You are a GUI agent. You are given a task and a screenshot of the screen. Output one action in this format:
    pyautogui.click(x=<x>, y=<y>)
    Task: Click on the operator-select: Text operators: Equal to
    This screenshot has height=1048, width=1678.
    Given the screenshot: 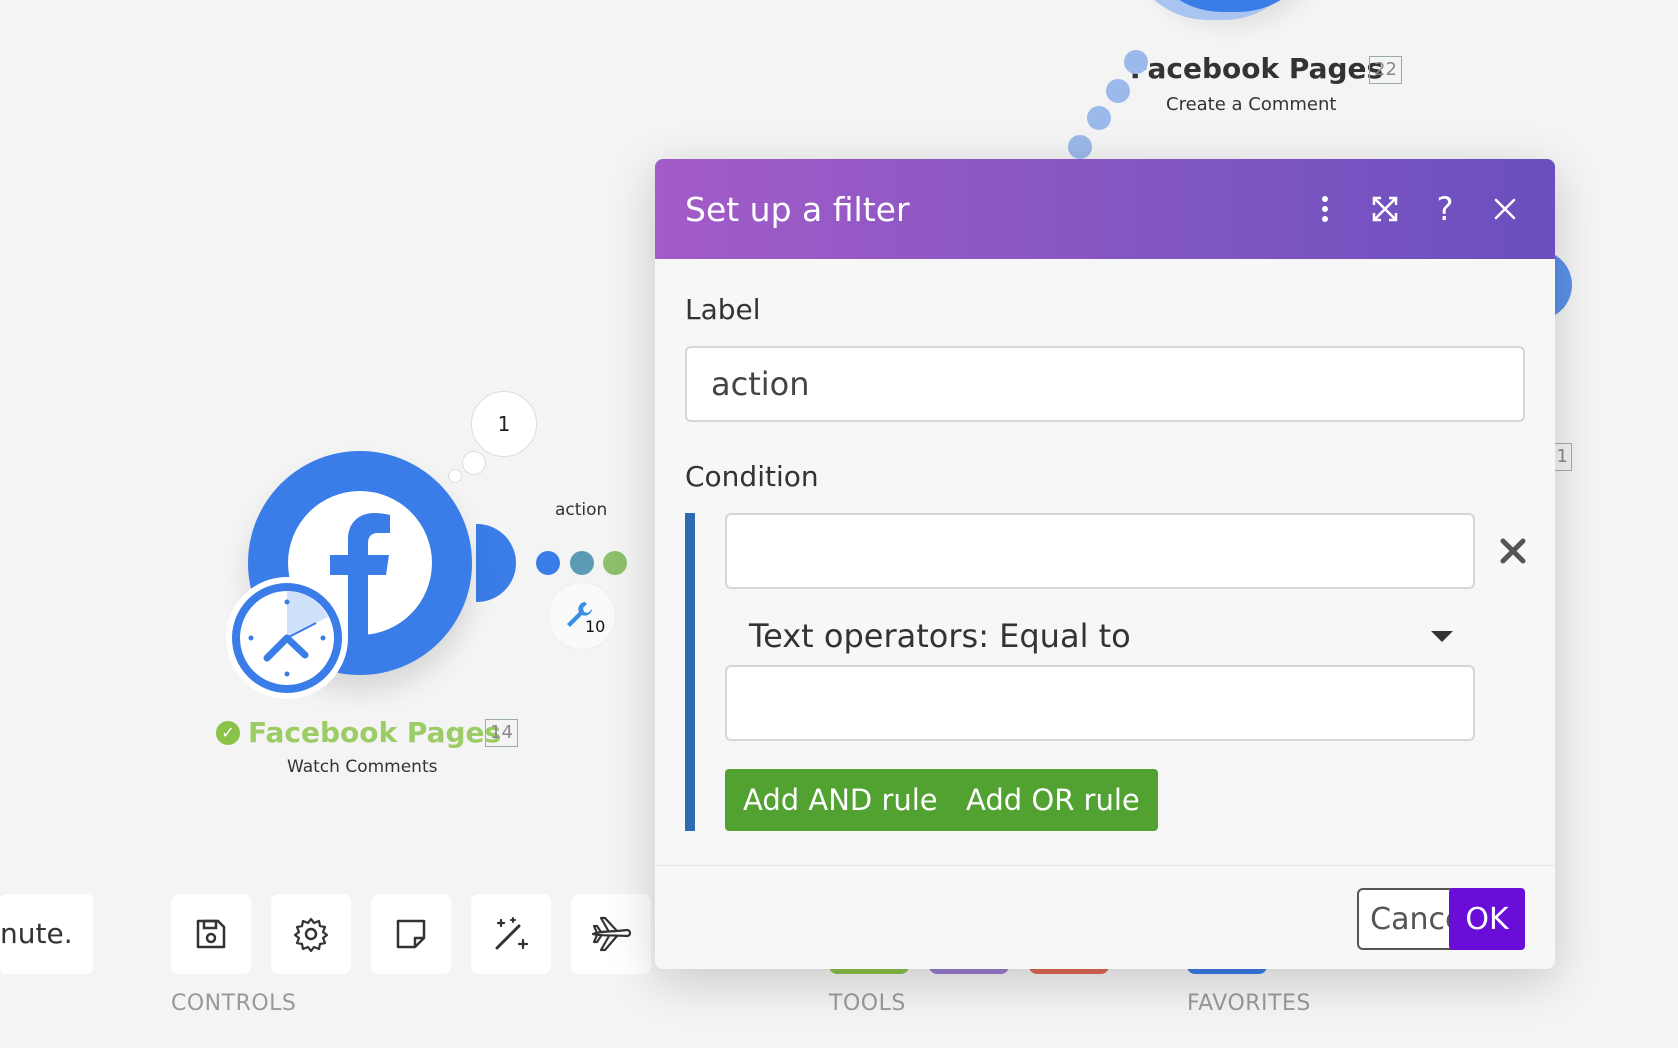 What is the action you would take?
    pyautogui.click(x=1100, y=636)
    